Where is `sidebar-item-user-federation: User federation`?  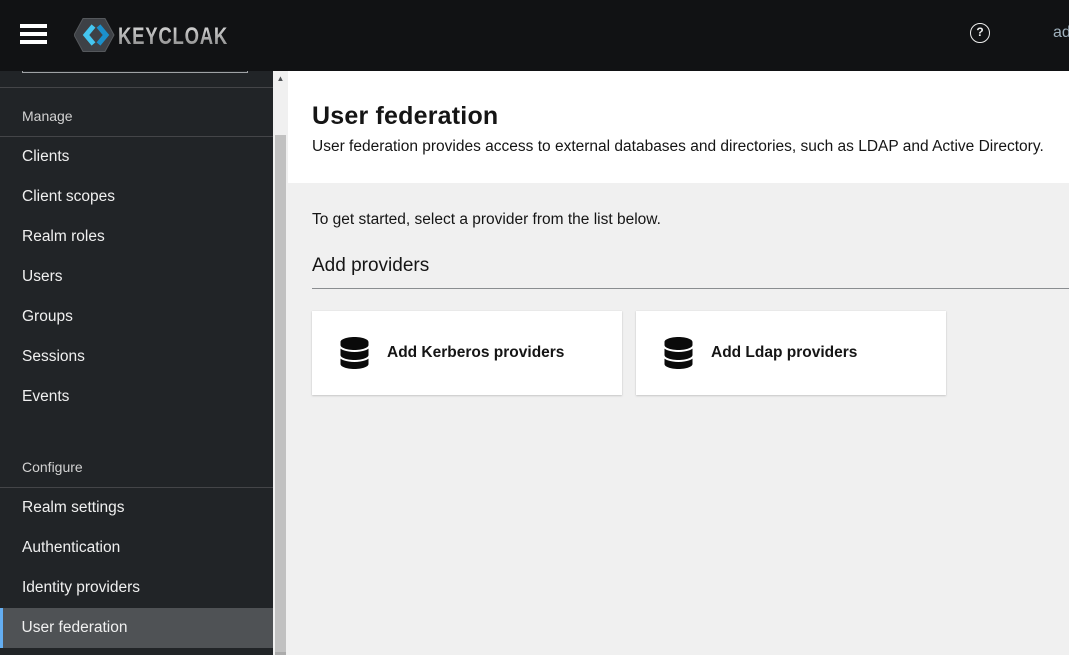
sidebar-item-user-federation: User federation is located at coordinates (136, 628).